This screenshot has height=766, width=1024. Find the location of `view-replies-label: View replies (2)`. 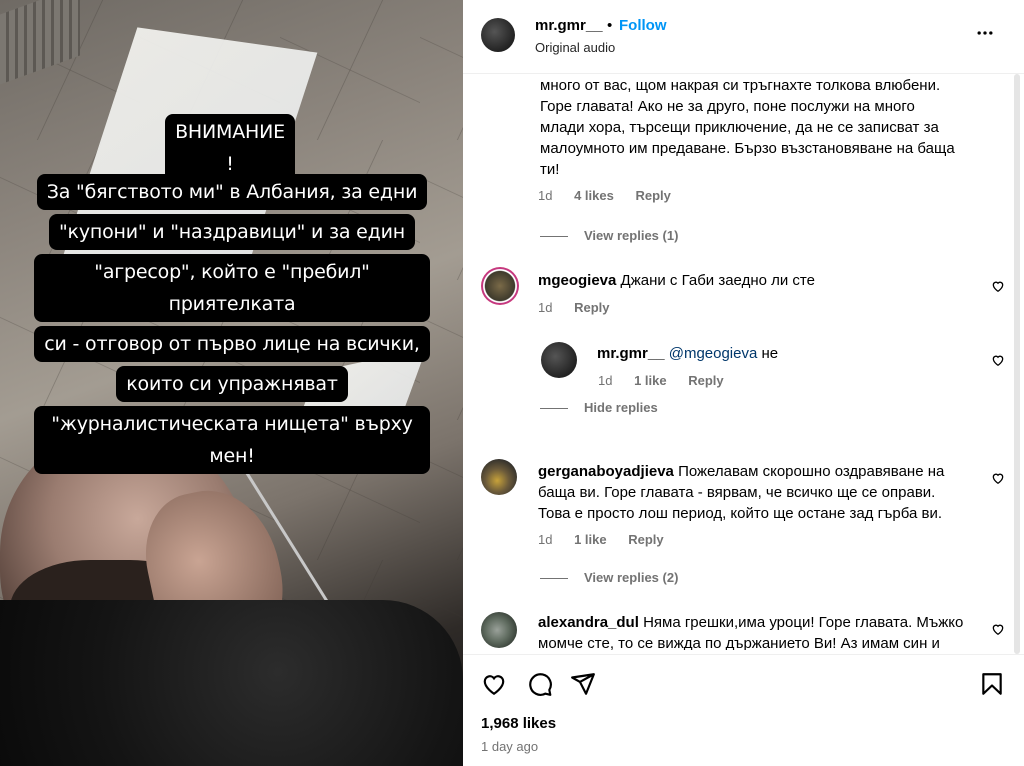

view-replies-label: View replies (2) is located at coordinates (631, 577).